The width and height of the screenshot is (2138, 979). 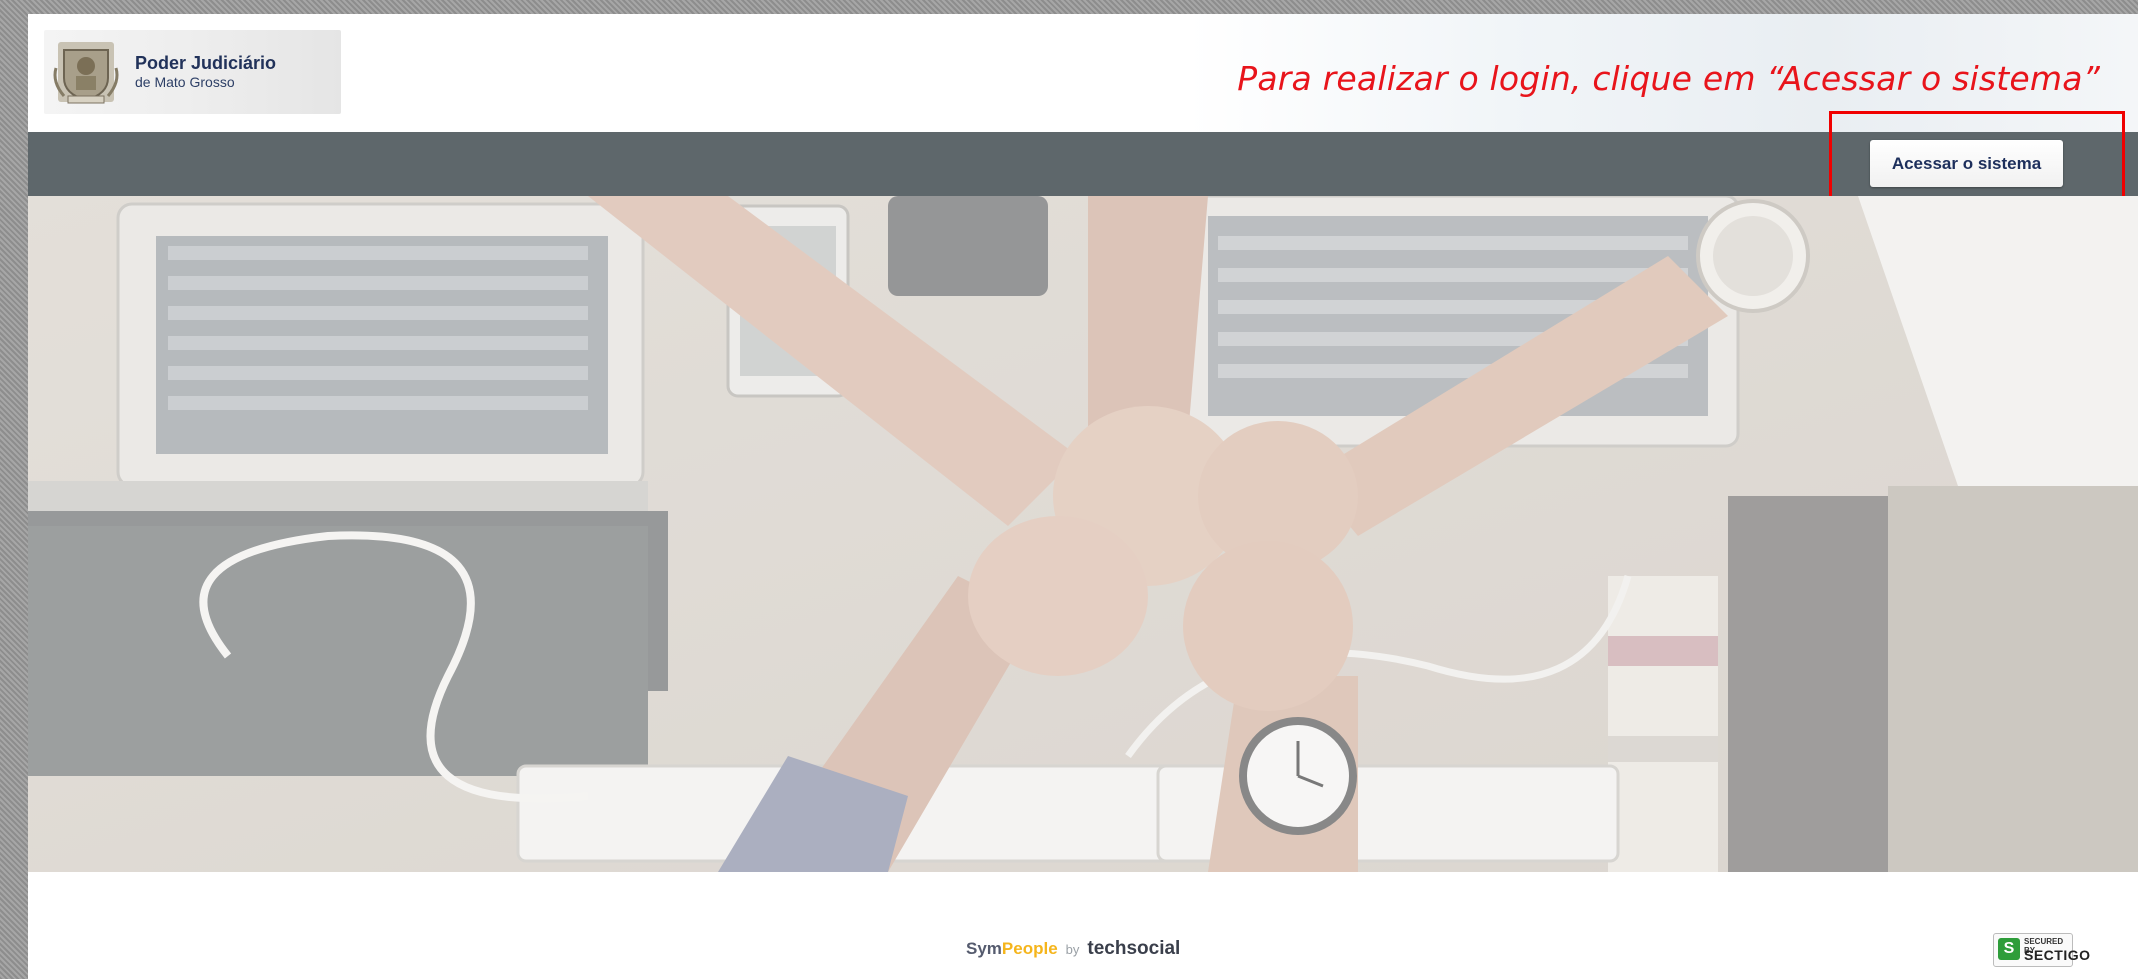 What do you see at coordinates (1977, 157) in the screenshot?
I see `highlight-annotation` at bounding box center [1977, 157].